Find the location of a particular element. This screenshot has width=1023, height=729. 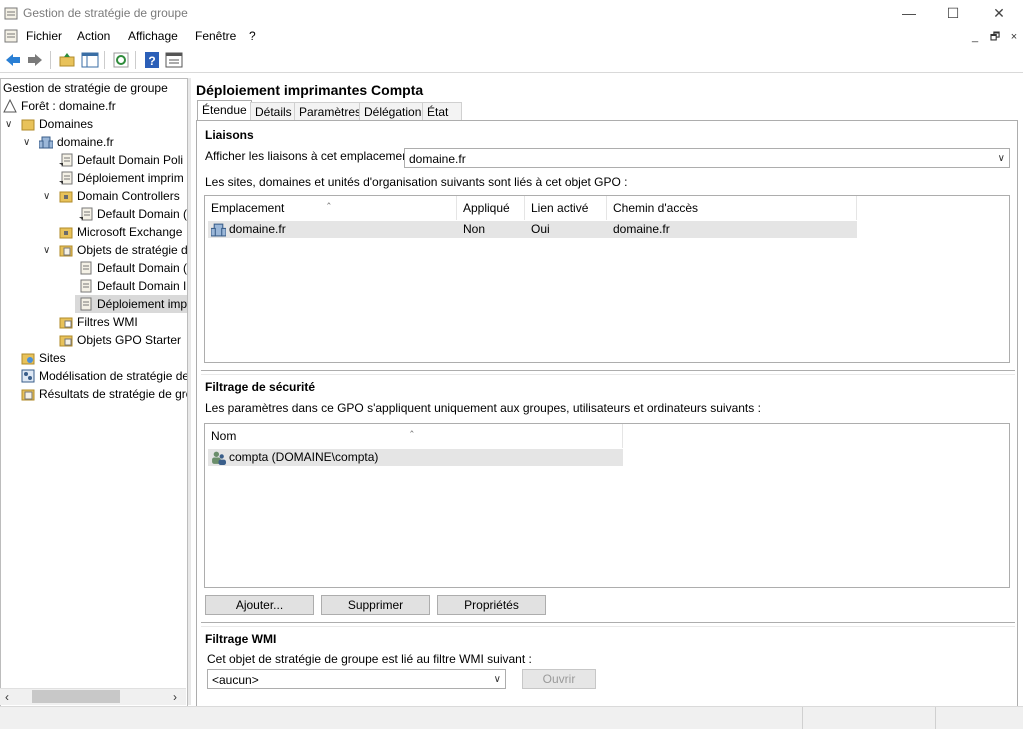

tab-etat: État is located at coordinates (442, 111).